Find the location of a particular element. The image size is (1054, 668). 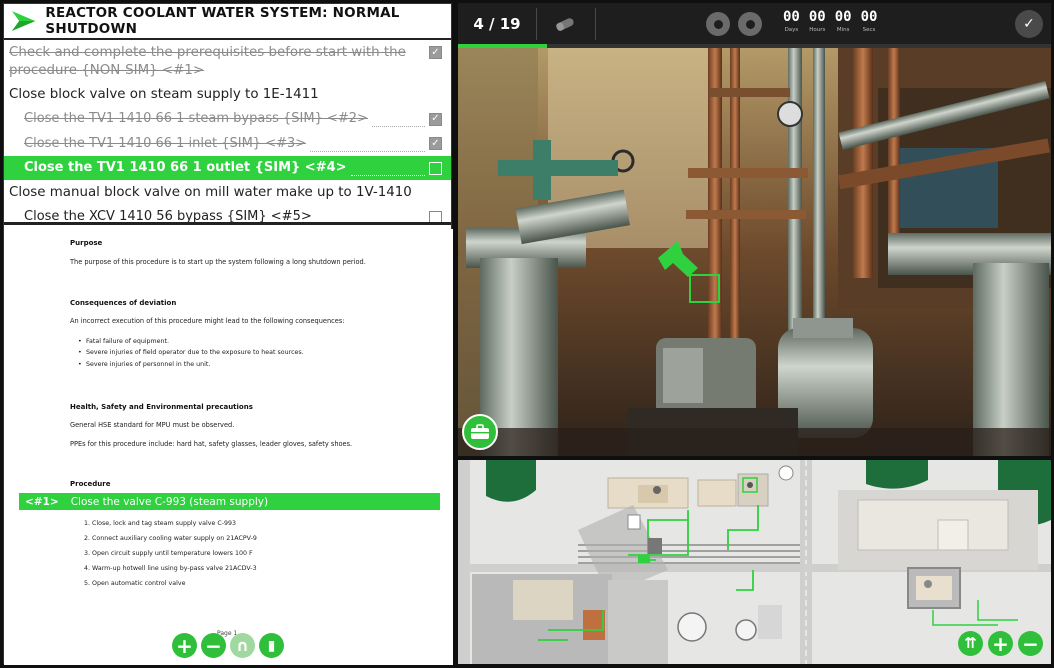

brand-logo-icon is located at coordinates (24, 21).